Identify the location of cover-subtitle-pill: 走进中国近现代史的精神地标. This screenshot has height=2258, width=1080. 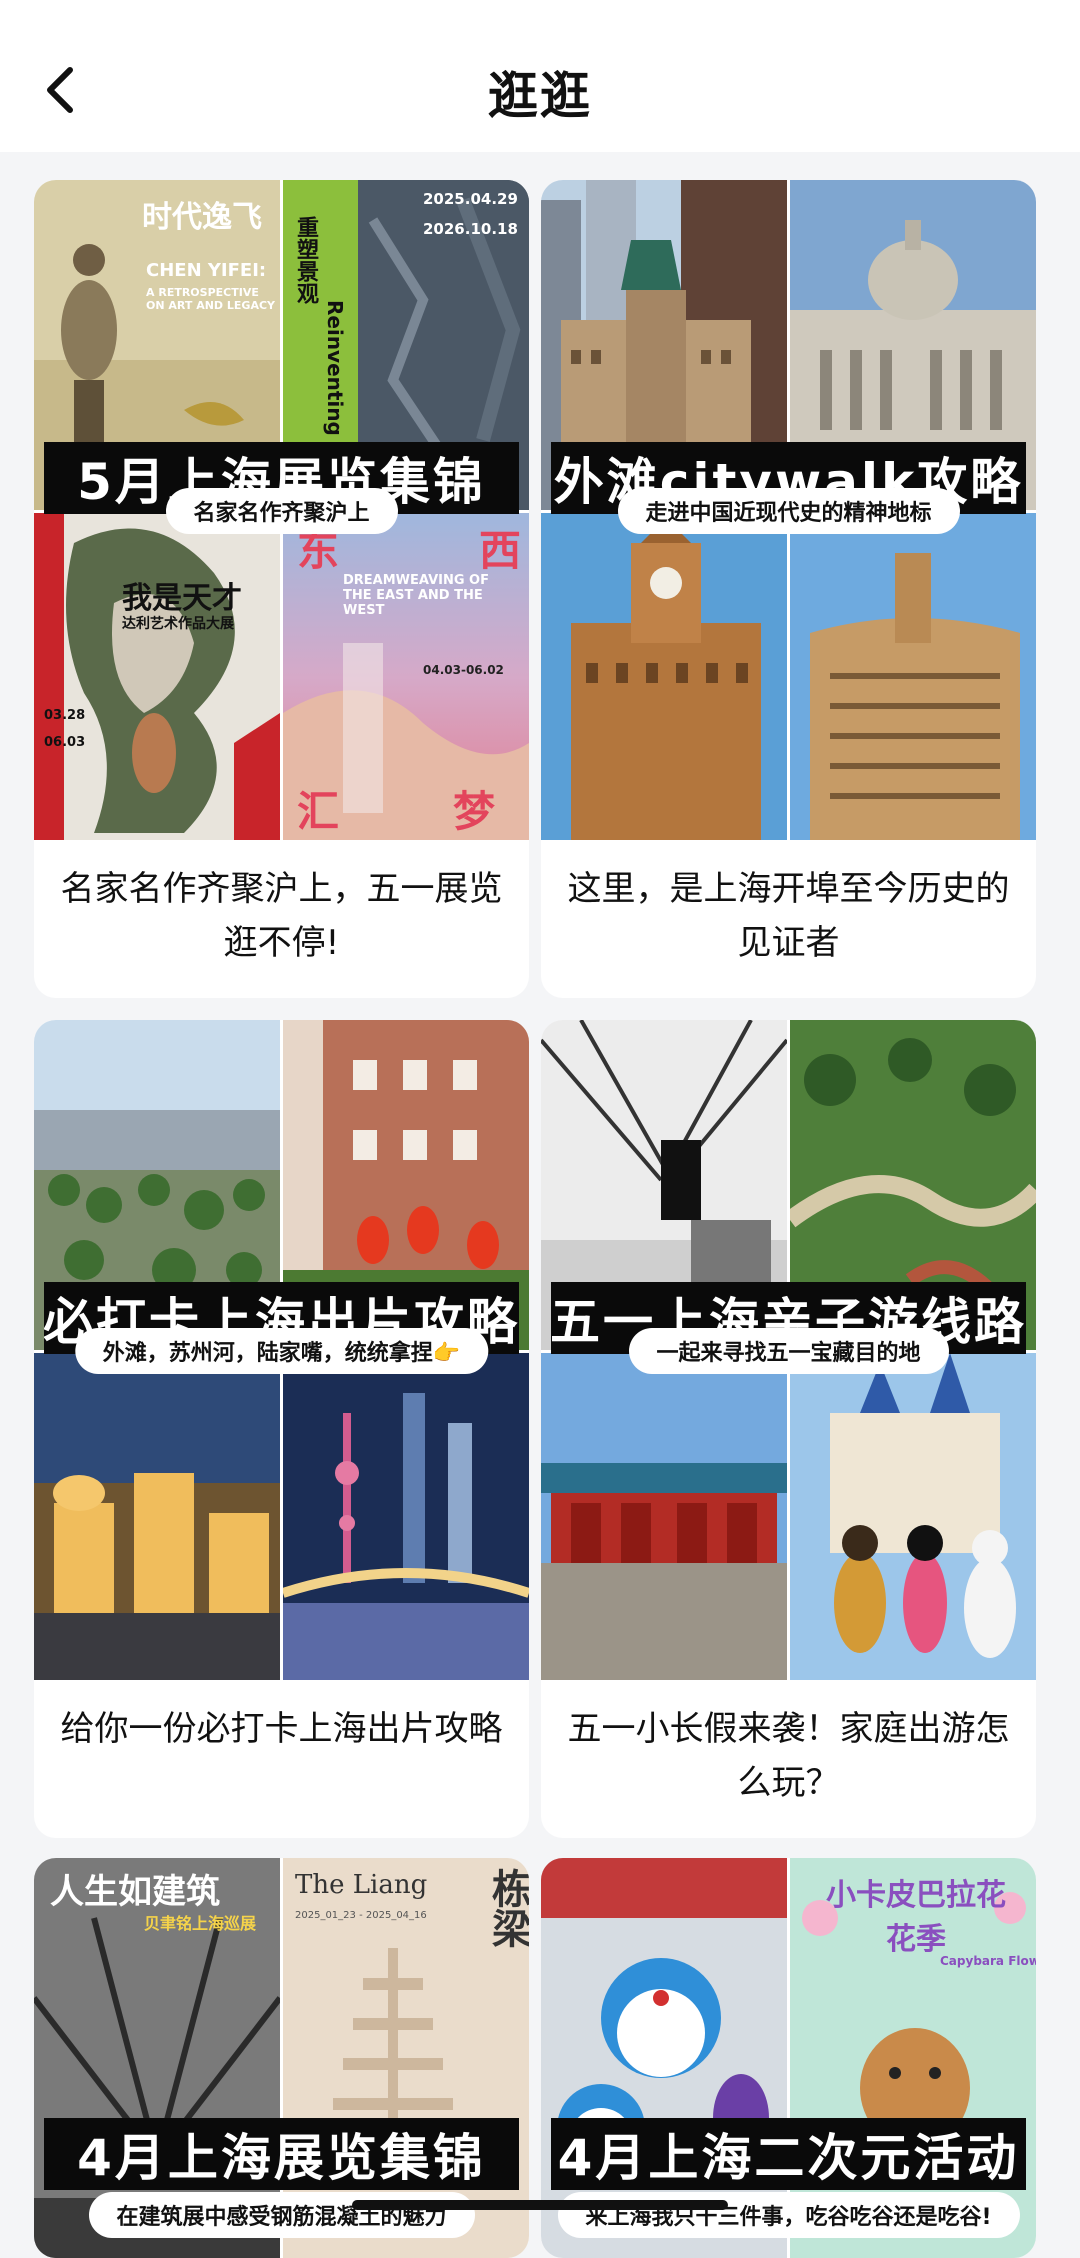
(788, 511).